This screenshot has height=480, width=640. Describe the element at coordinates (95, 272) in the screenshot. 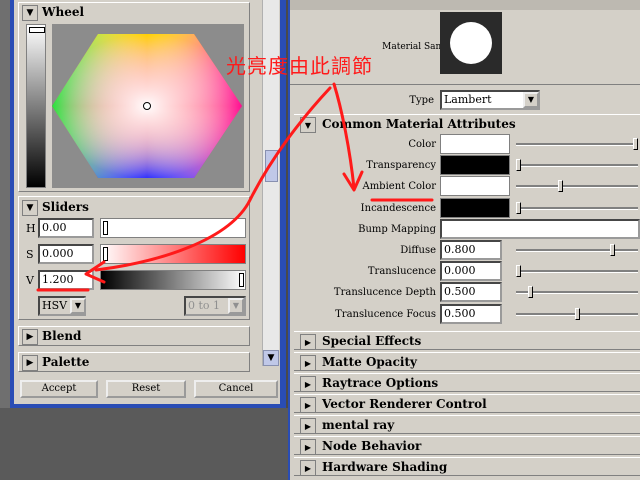

I see `arrow-head-v-field` at that location.